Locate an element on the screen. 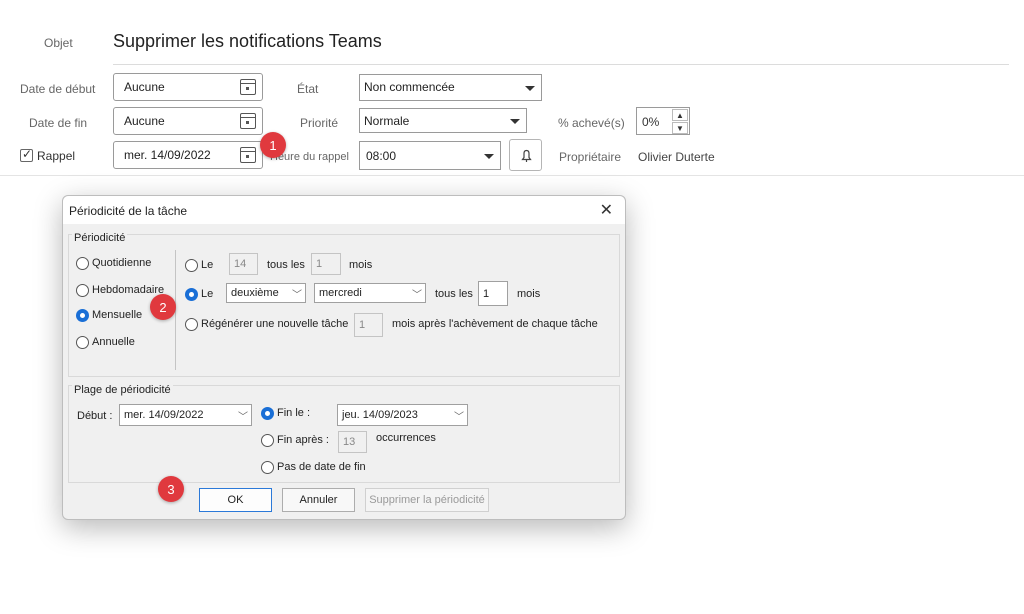 This screenshot has height=614, width=1024. reminder-sound-button is located at coordinates (525, 155).